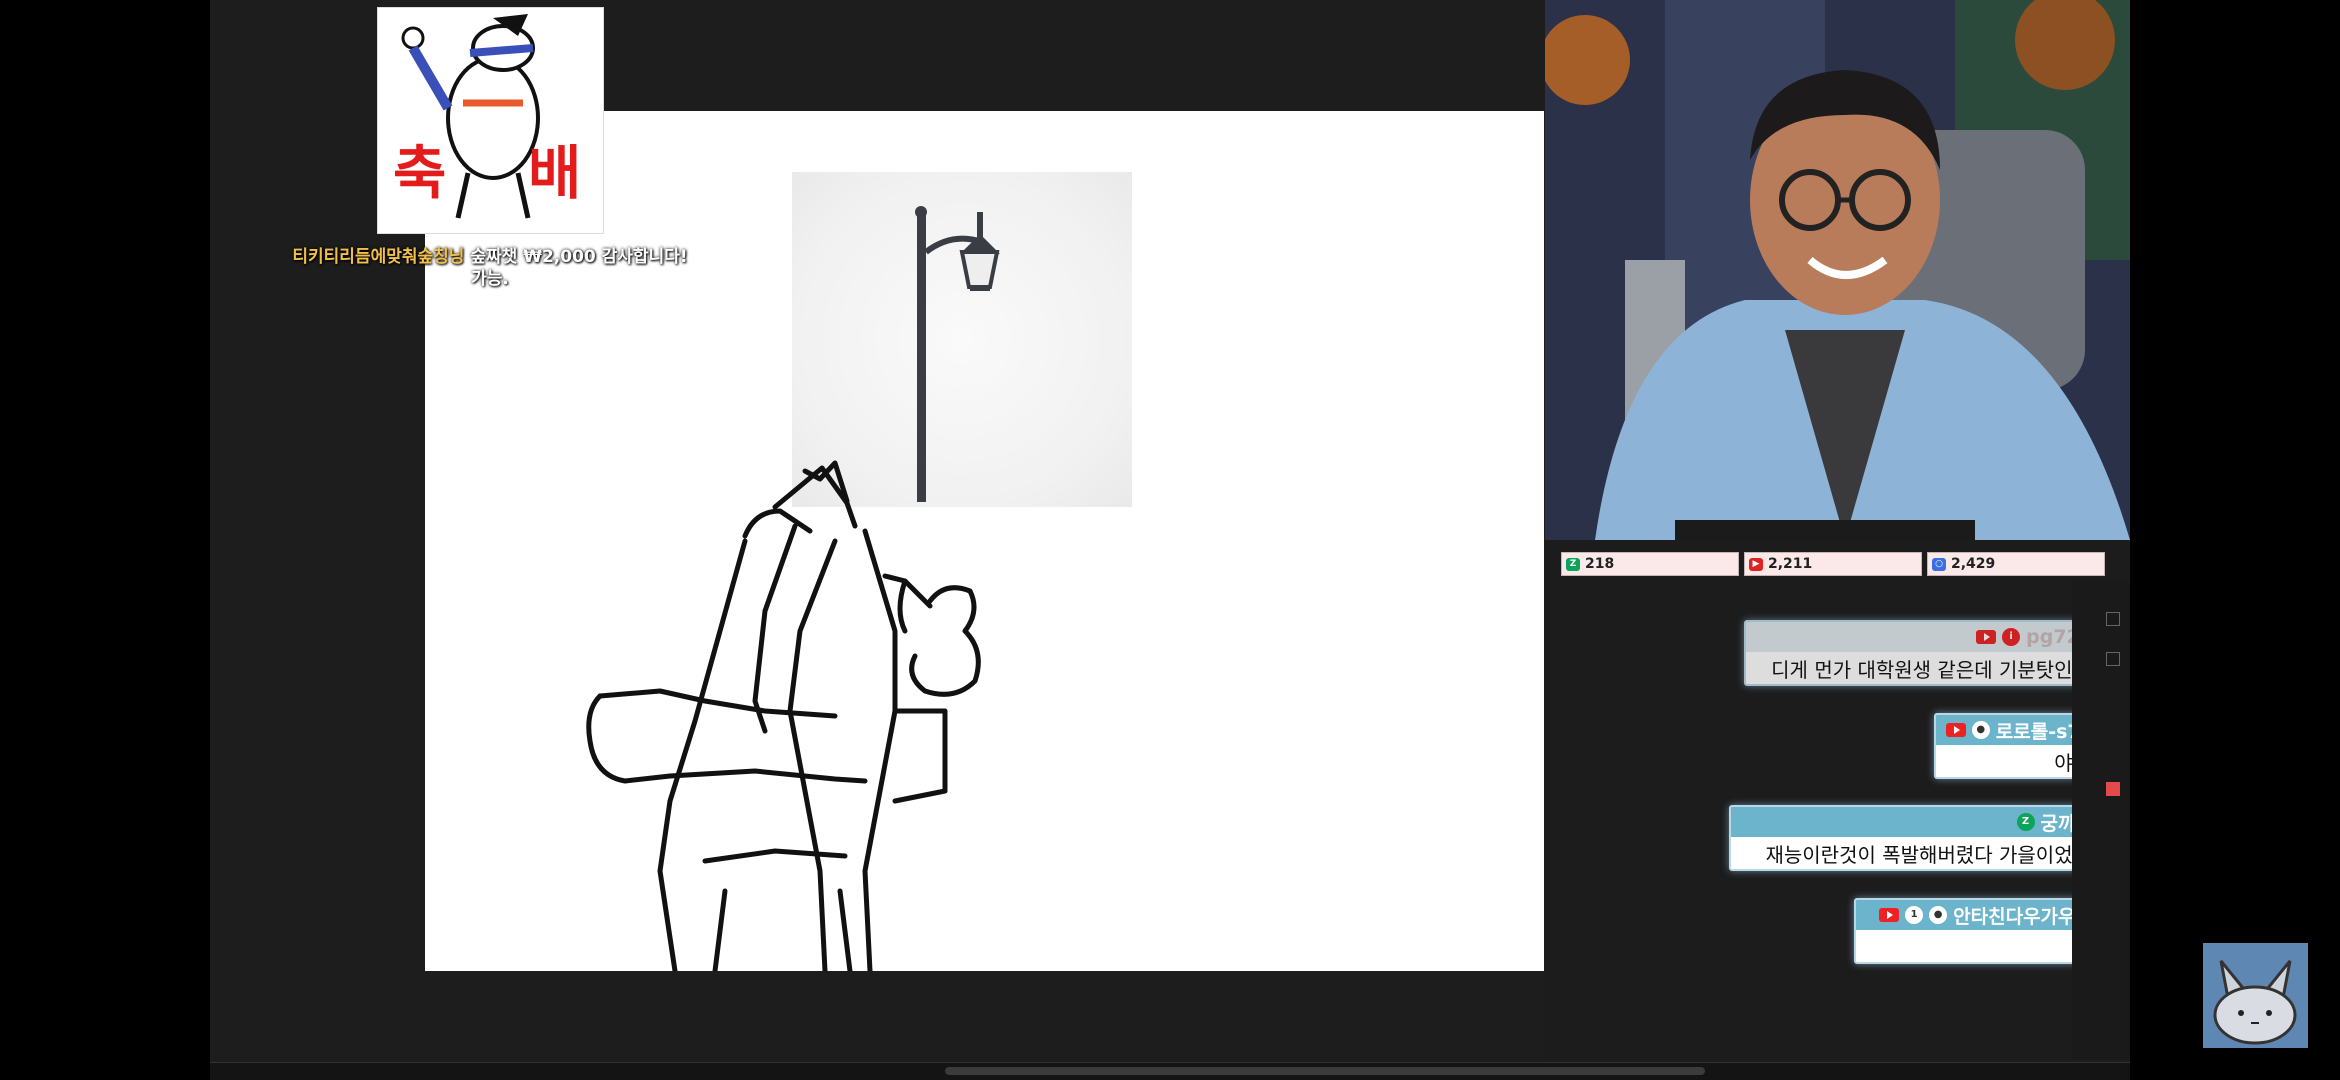  I want to click on donation-image-text-left: 축, so click(419, 173).